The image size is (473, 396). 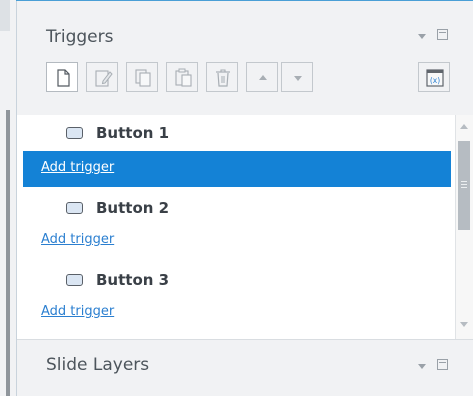 I want to click on left-strip-top, so click(x=5, y=15).